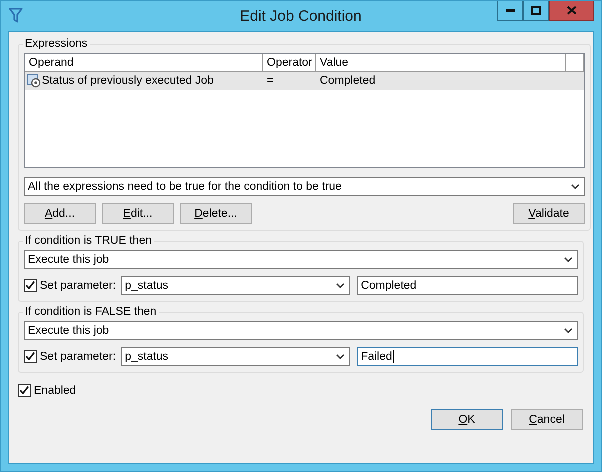 This screenshot has width=602, height=472. I want to click on dialog-button: OK, so click(467, 419).